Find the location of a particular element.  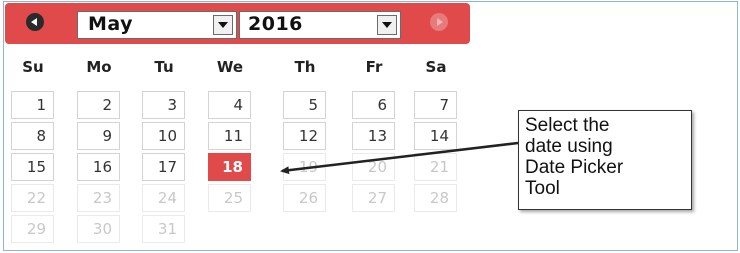

callout-box: Select the date using Date Picker Tool is located at coordinates (605, 160).